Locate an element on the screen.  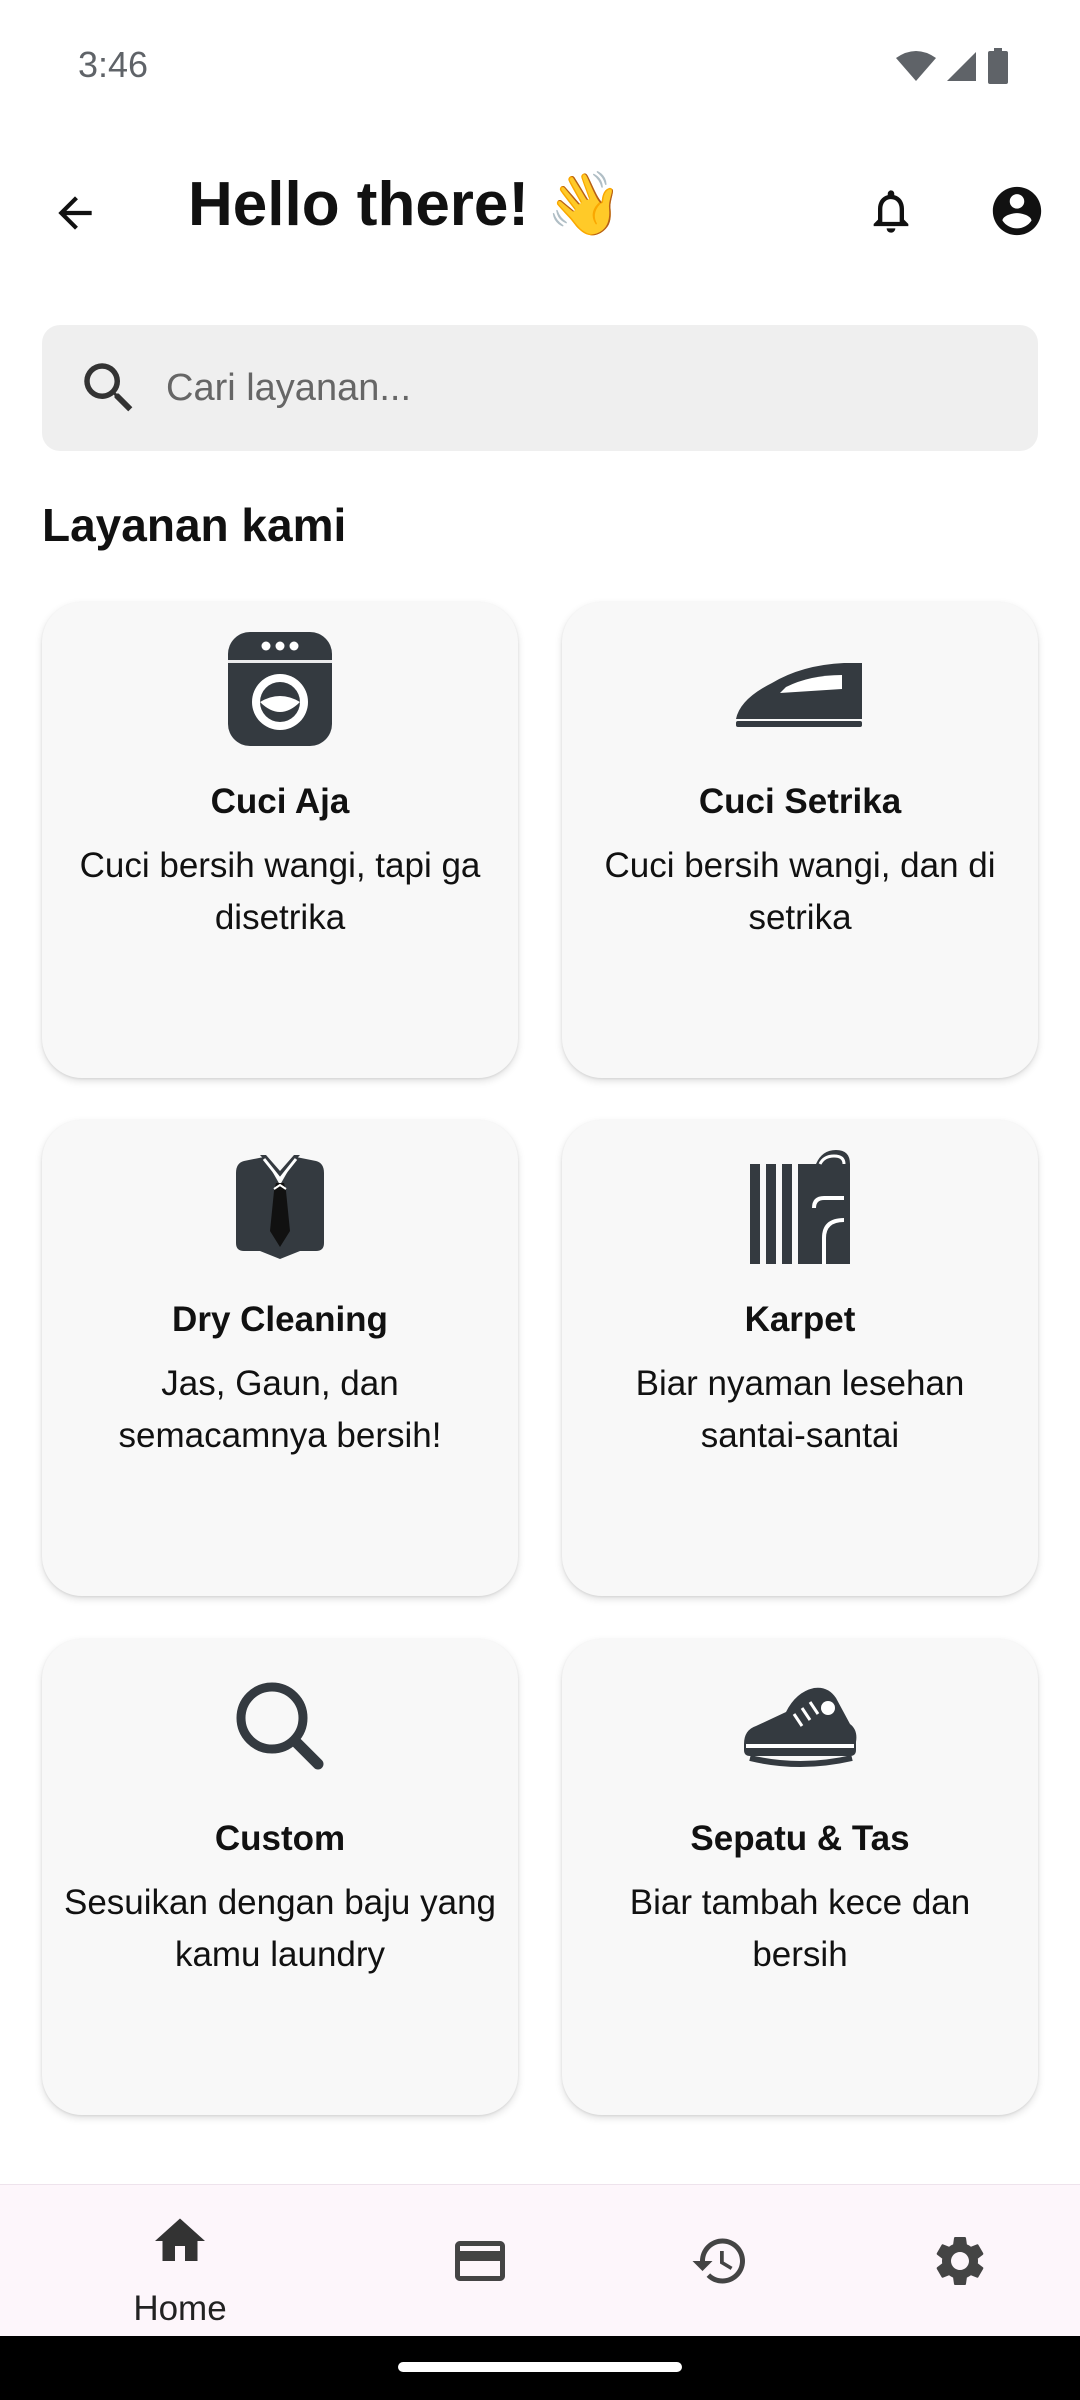
nav-item-settings is located at coordinates (952, 2261).